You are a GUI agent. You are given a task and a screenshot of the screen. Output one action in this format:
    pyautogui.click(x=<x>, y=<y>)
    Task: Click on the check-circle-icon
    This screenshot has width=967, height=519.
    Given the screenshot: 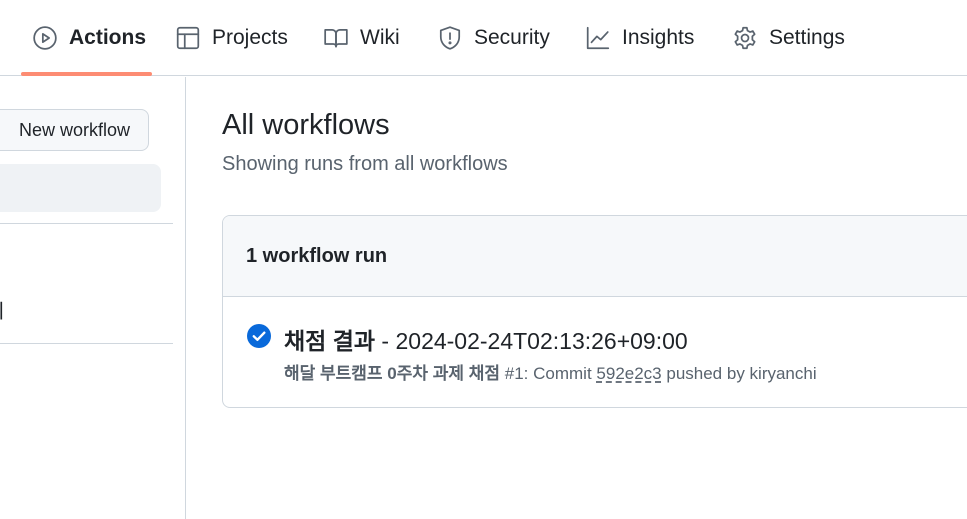 What is the action you would take?
    pyautogui.click(x=259, y=336)
    